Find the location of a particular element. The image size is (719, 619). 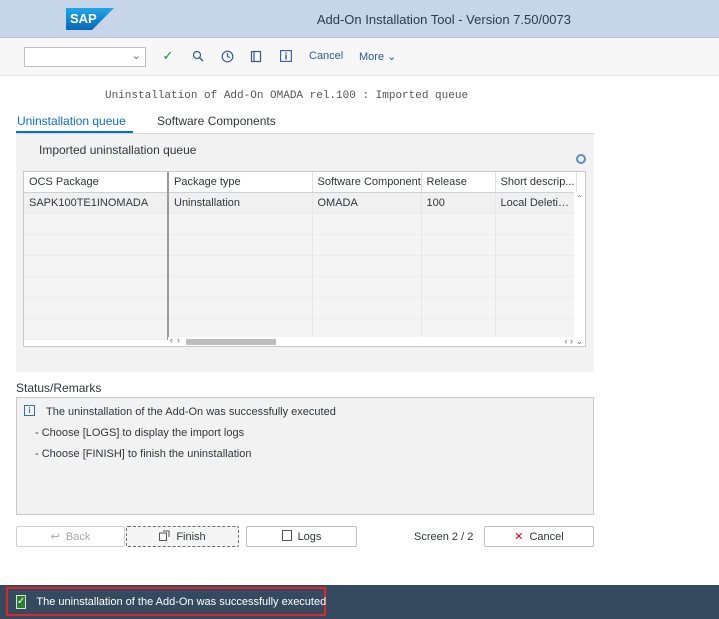

cell-software-component: OMADA is located at coordinates (367, 203).